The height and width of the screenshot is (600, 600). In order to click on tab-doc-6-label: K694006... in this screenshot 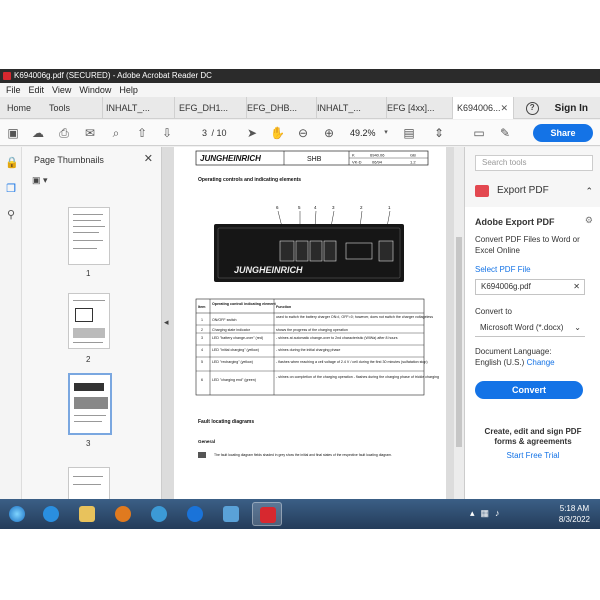, I will do `click(479, 108)`.